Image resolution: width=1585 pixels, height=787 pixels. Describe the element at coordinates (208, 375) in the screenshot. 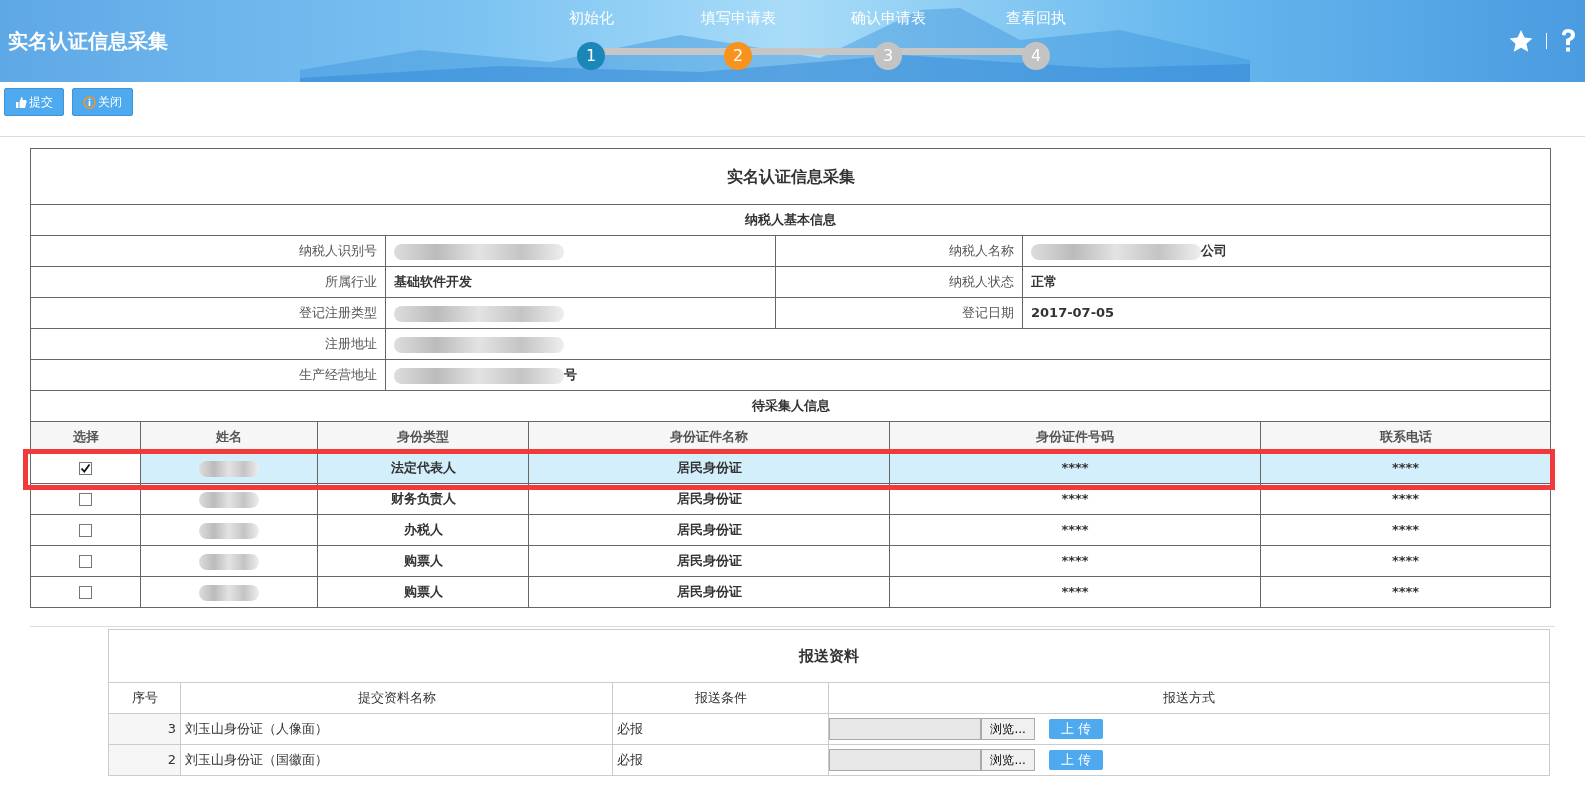

I see `field-label: 生产经营地址` at that location.